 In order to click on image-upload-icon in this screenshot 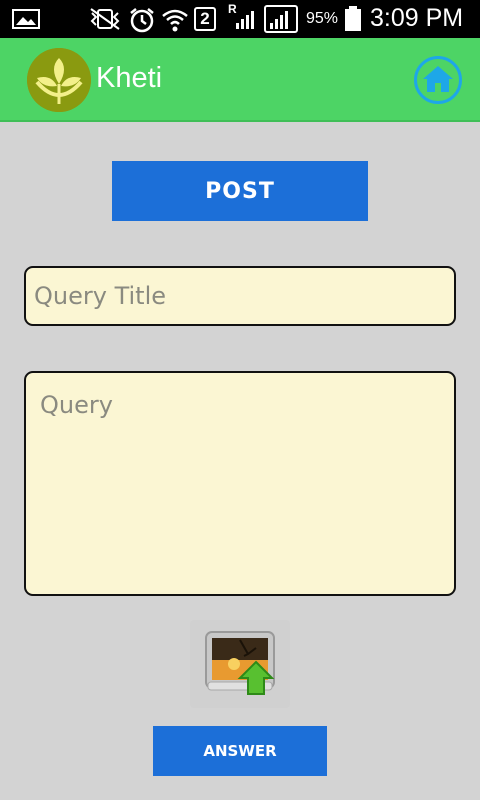, I will do `click(240, 663)`.